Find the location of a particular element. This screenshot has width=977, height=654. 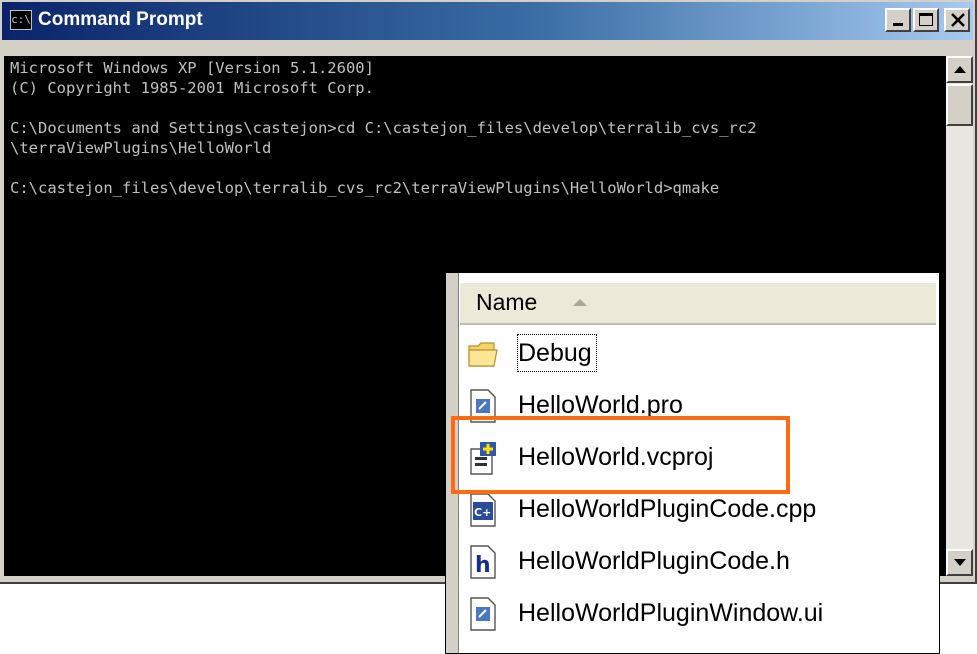

console-line: Microsoft Windows XP [Version 5.1.2600] is located at coordinates (192, 68).